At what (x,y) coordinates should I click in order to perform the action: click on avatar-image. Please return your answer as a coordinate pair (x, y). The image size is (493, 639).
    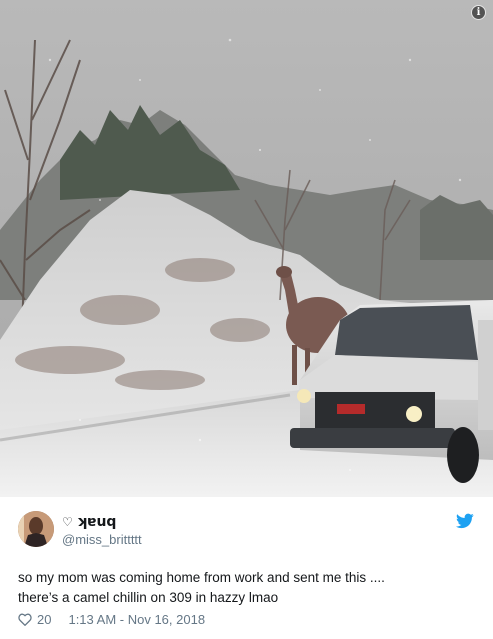
    Looking at the image, I should click on (36, 529).